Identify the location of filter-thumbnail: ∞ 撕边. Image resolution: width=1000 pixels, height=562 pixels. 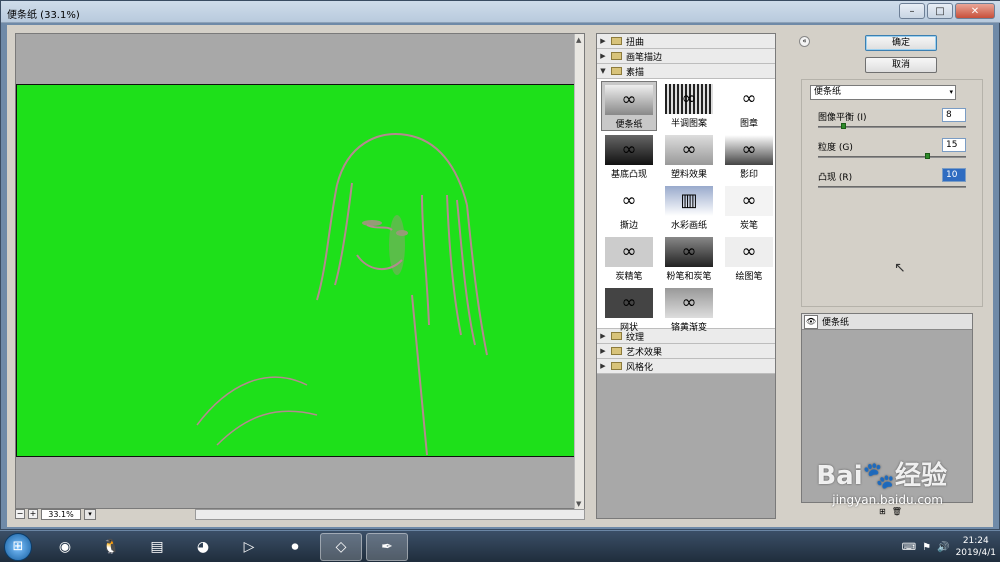
(629, 208).